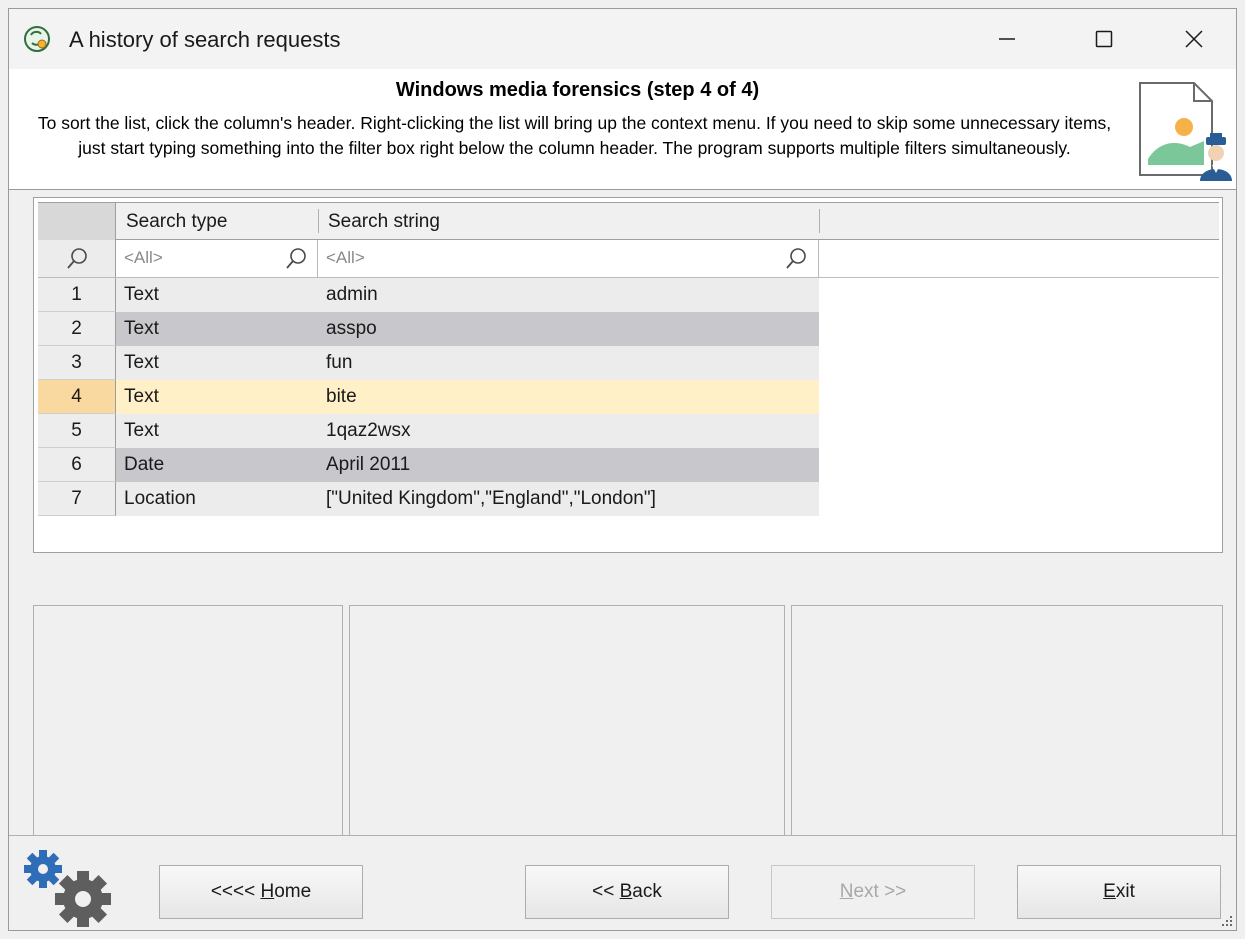  What do you see at coordinates (144, 464) in the screenshot?
I see `cell-search-type: Date` at bounding box center [144, 464].